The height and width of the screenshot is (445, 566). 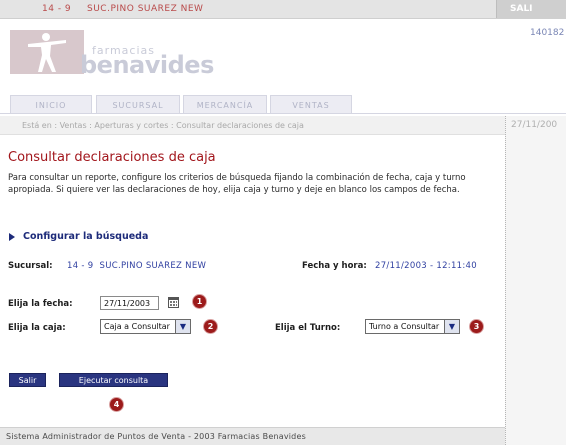 I want to click on caja-select: Caja a Consultar ▼, so click(x=145, y=326).